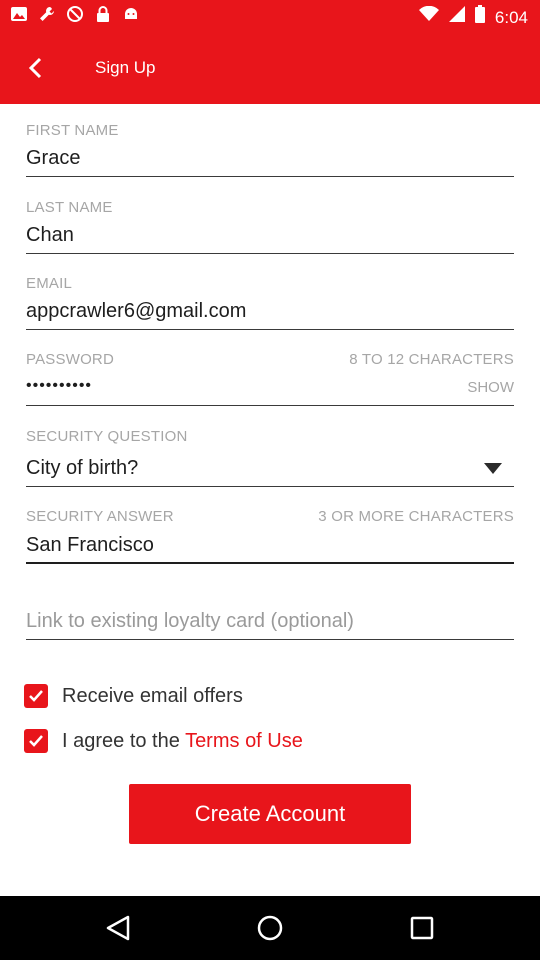 The width and height of the screenshot is (540, 960). I want to click on system-icons: 6:04, so click(473, 17).